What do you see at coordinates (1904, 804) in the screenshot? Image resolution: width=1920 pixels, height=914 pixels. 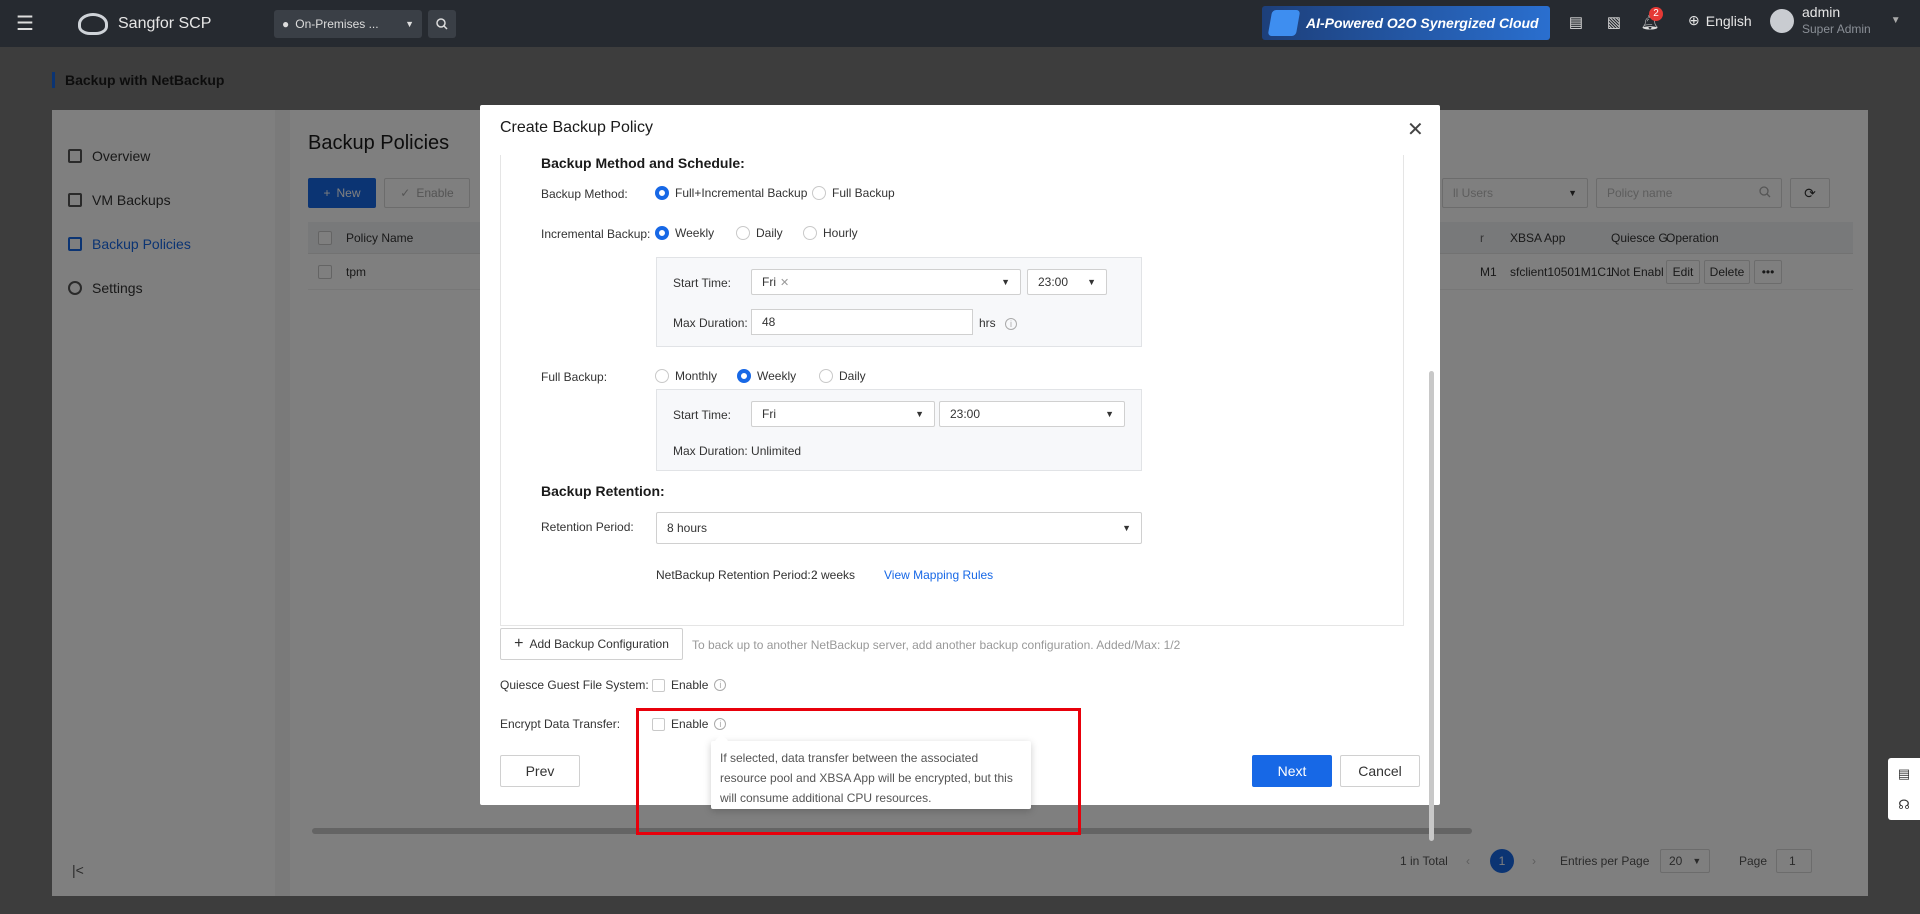 I see `headset-icon: ☊` at bounding box center [1904, 804].